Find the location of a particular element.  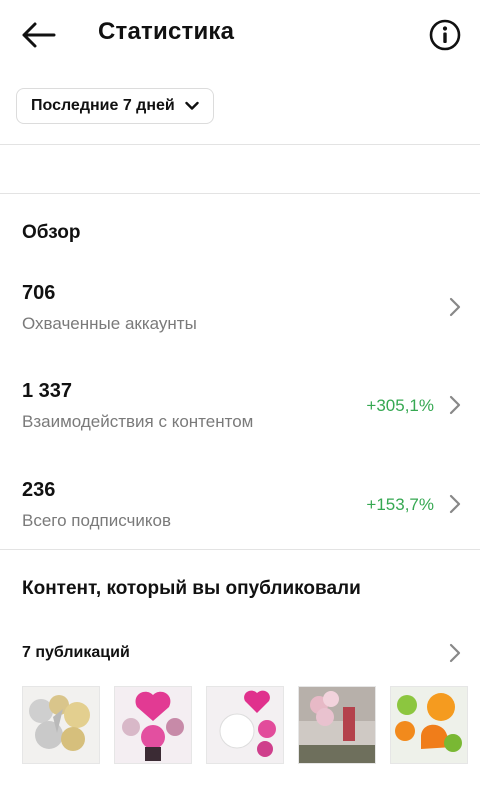

top-bar: Статистика is located at coordinates (240, 35).